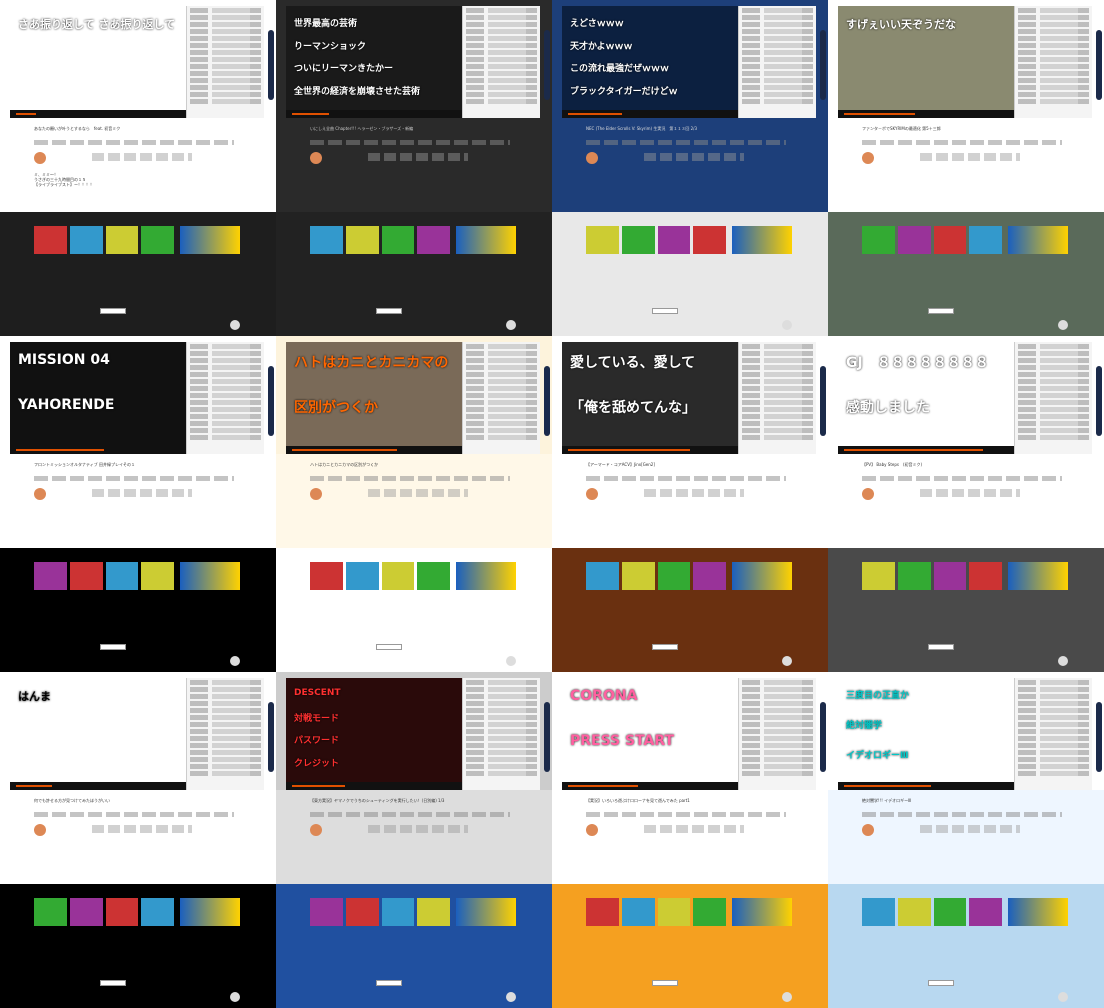 This screenshot has height=1008, width=1104. What do you see at coordinates (650, 58) in the screenshot?
I see `video-player: えどさｗｗｗ 天才かよｗｗｗ この流れ最強だぜｗｗｗ ブラックタイガーだけどｗ` at bounding box center [650, 58].